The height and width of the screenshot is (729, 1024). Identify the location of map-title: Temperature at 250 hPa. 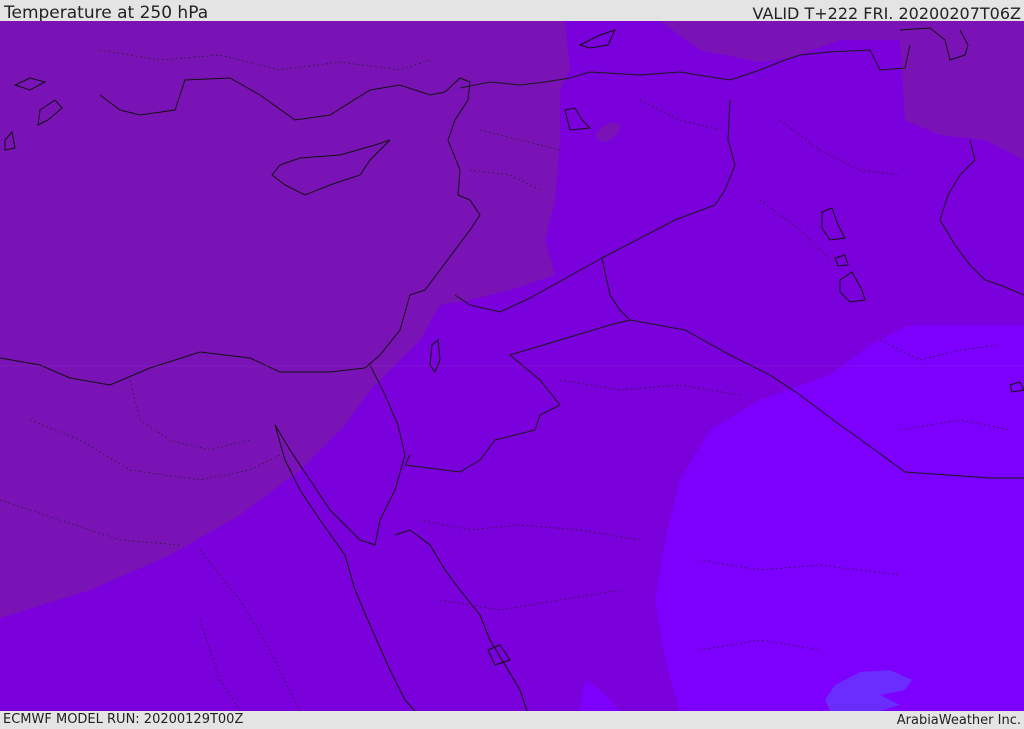
(106, 13).